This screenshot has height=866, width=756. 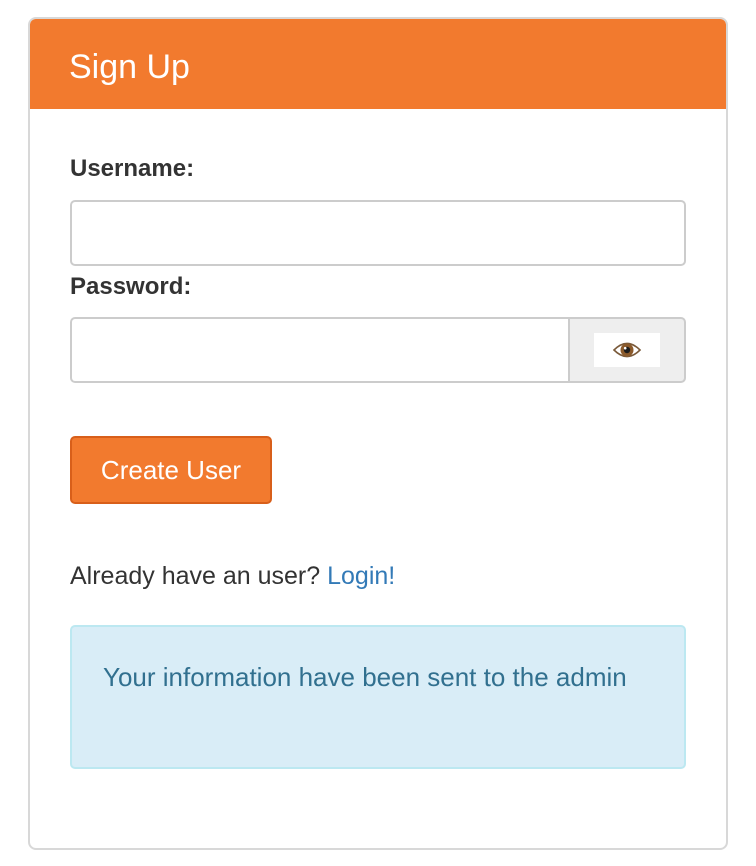 I want to click on password-label: Password:, so click(x=131, y=286).